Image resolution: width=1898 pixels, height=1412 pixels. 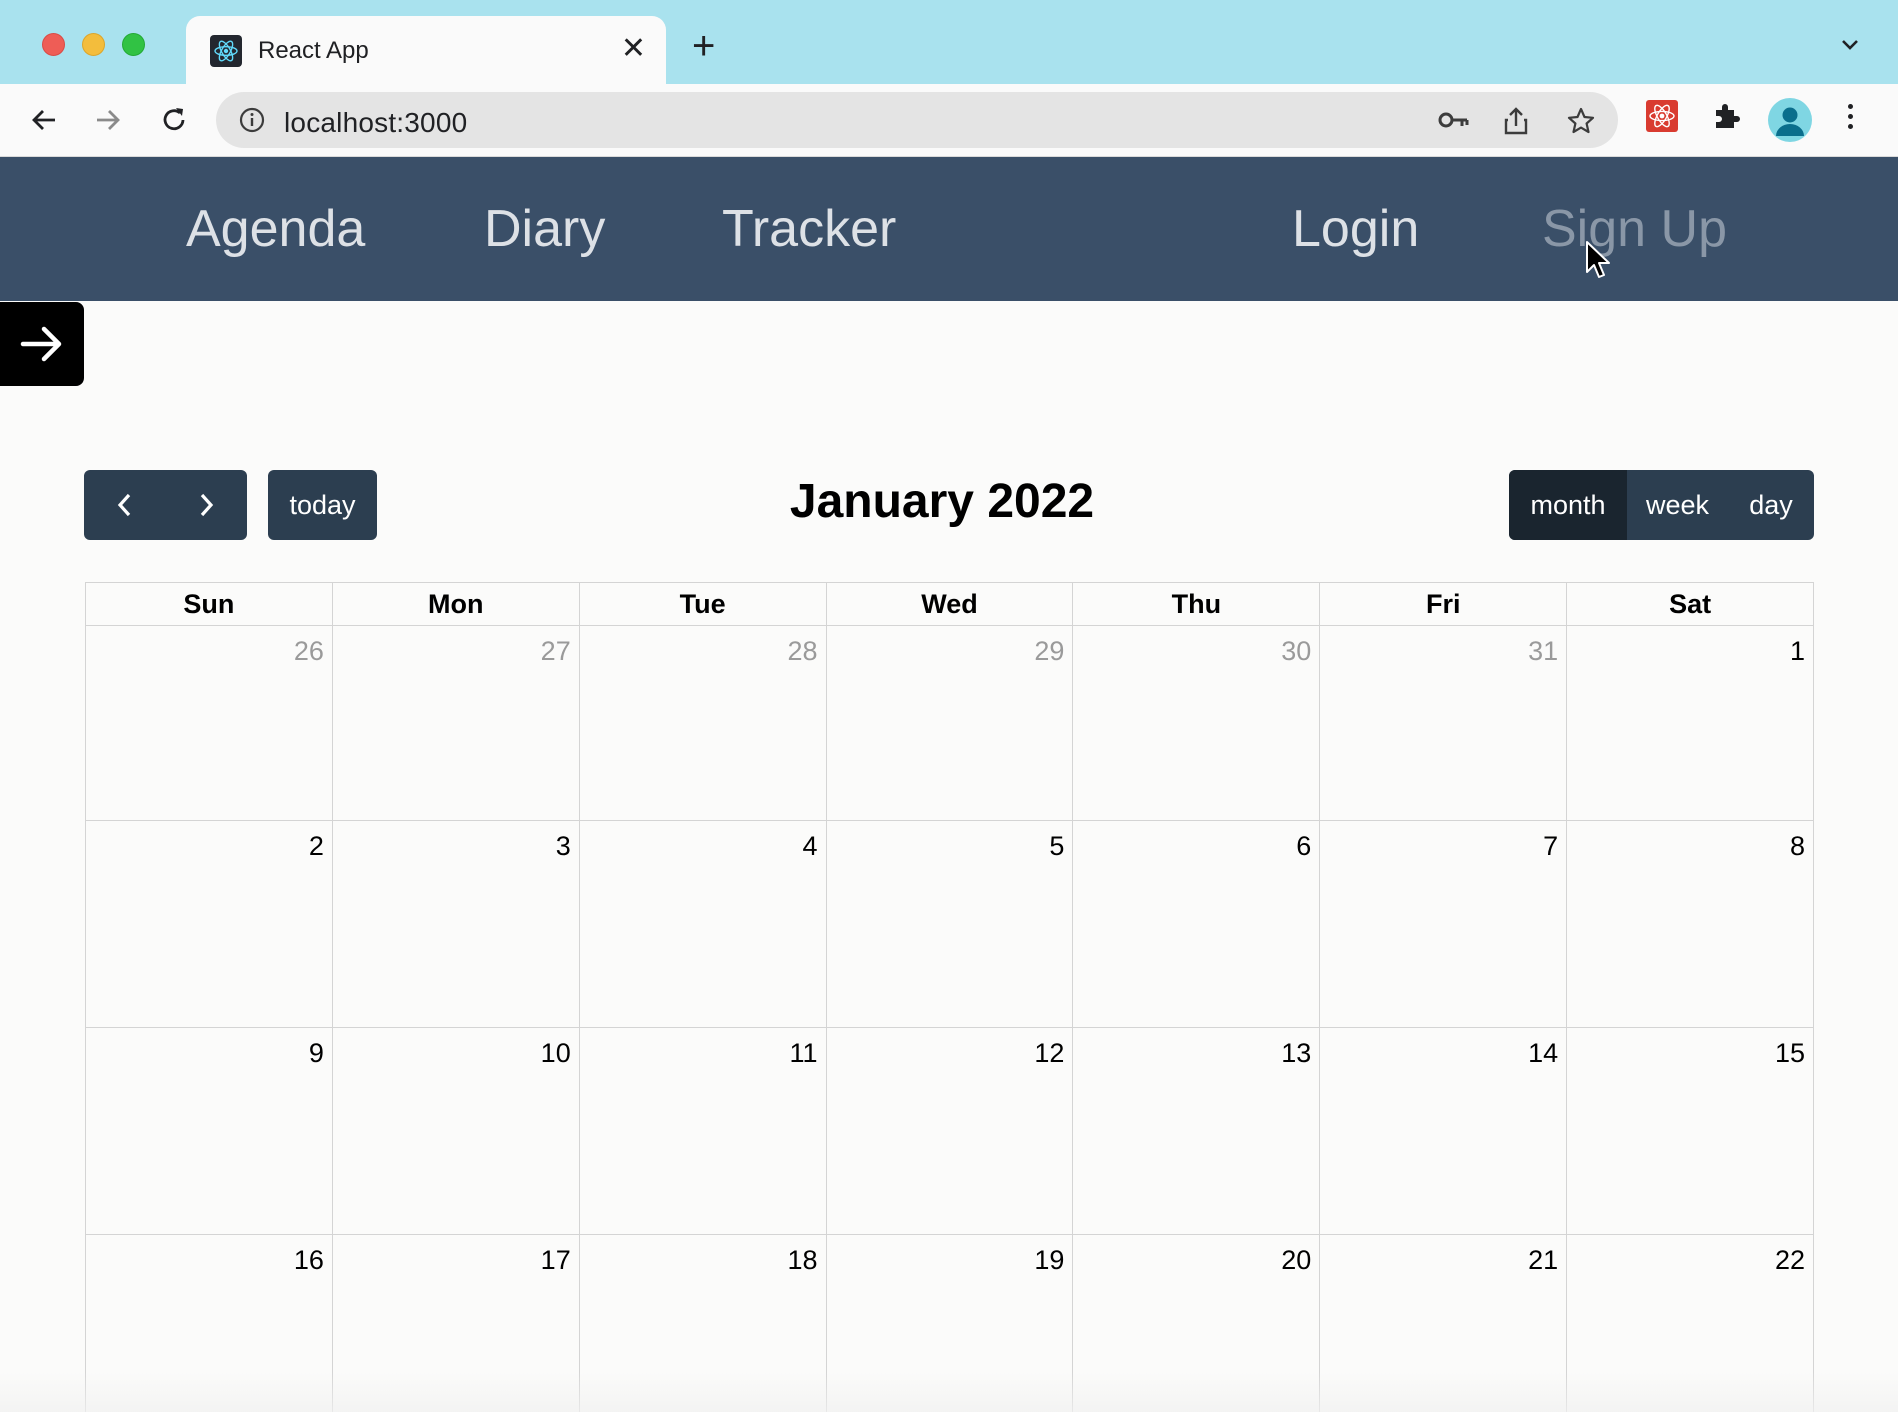 I want to click on day-number: 28, so click(x=803, y=651).